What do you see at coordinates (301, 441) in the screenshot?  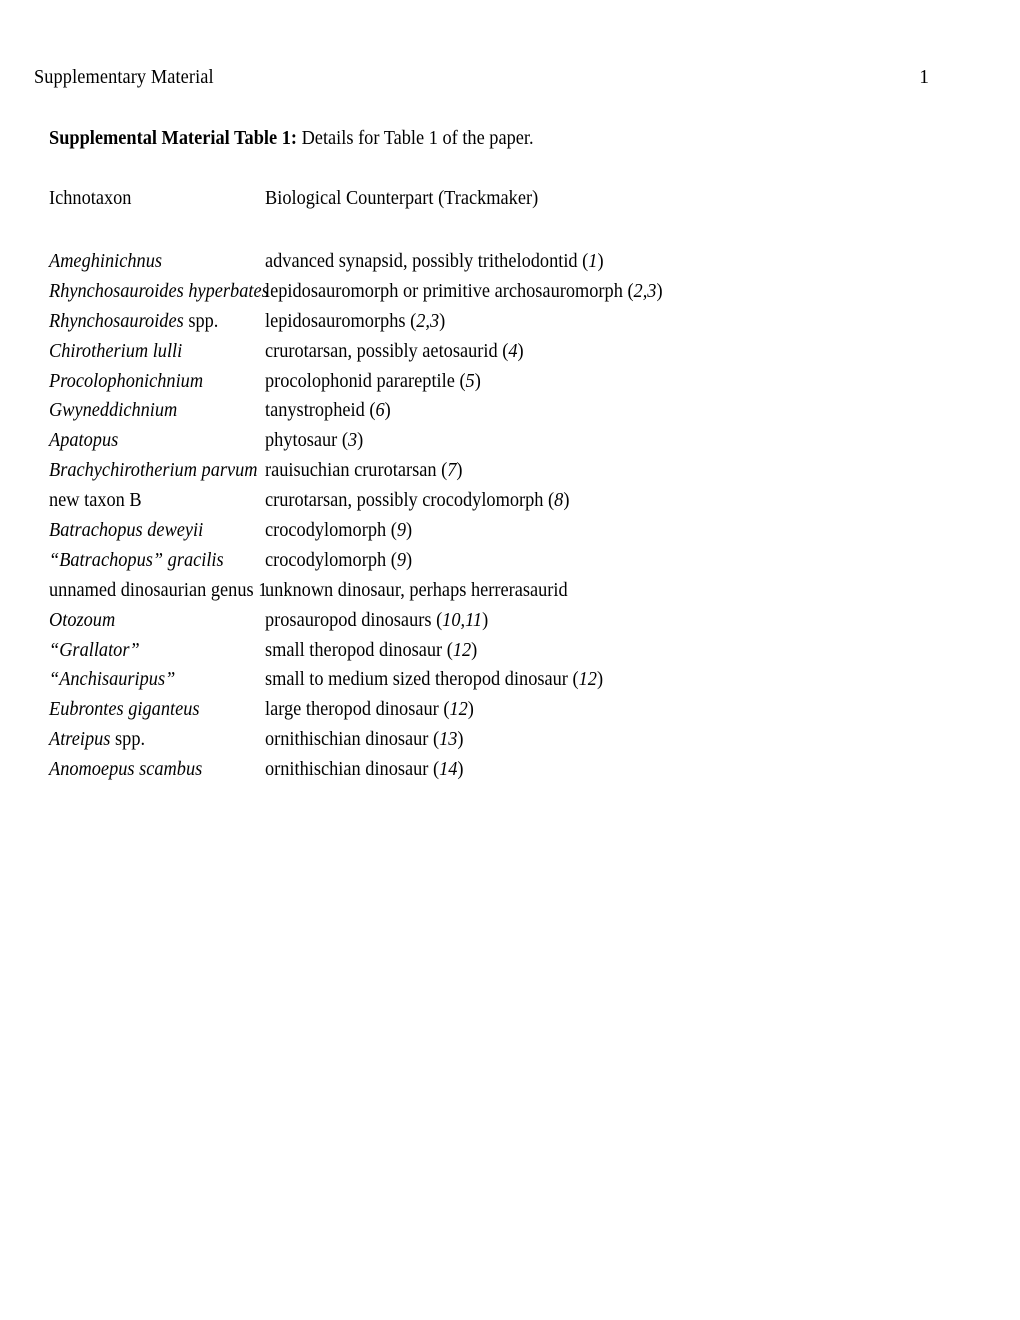 I see `counterpart-text: phytosaur` at bounding box center [301, 441].